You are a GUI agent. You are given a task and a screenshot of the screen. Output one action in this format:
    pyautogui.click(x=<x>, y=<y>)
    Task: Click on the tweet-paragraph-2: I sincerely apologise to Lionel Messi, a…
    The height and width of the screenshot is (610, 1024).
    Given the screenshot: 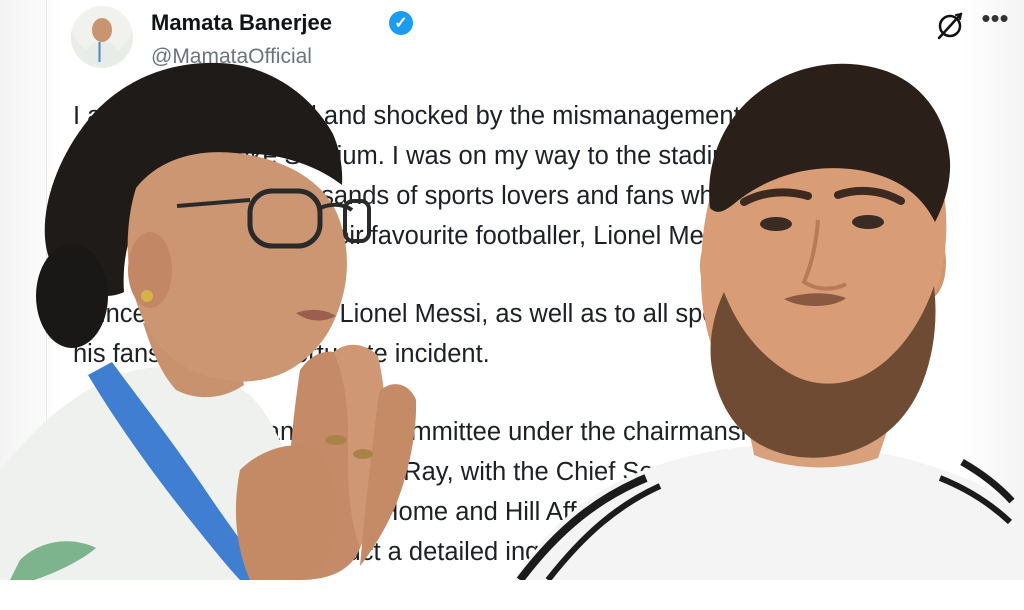 What is the action you would take?
    pyautogui.click(x=471, y=334)
    